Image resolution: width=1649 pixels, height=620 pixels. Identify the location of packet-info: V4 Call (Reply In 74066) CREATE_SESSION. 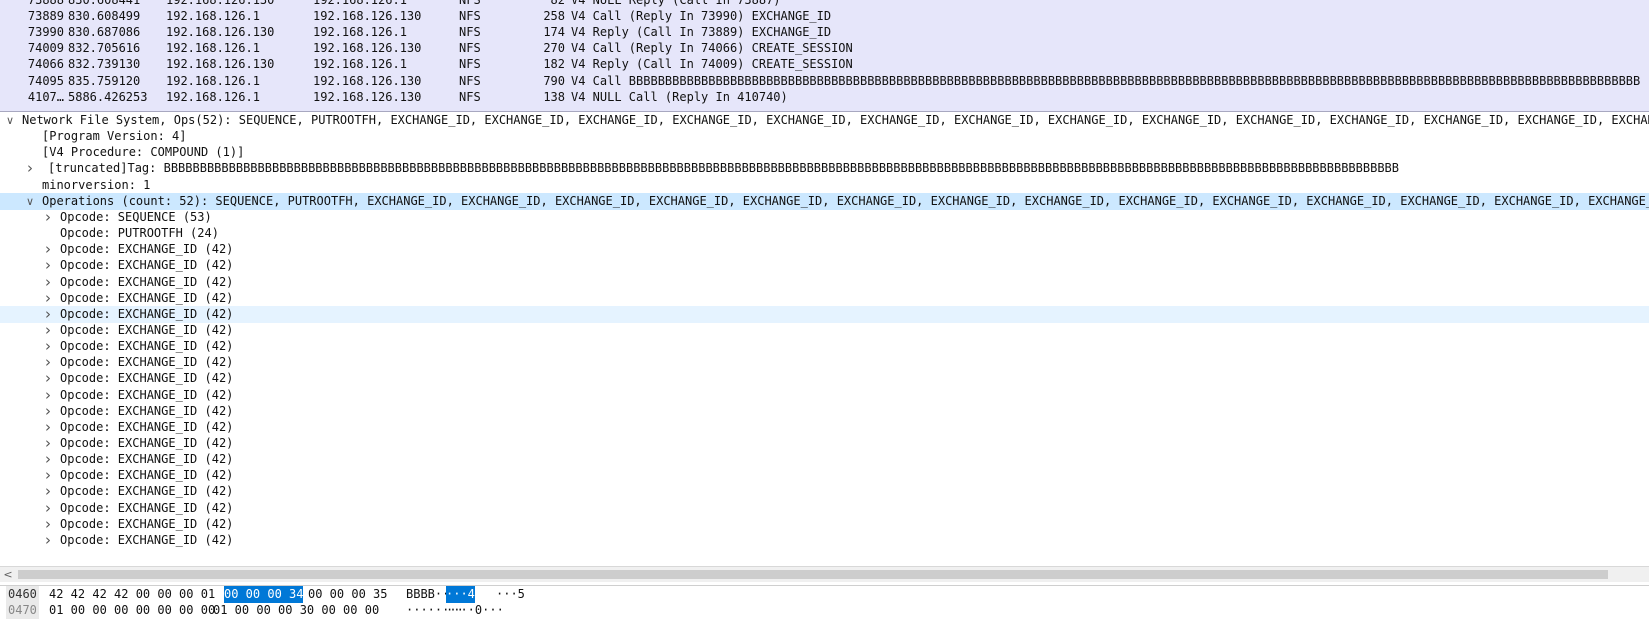
(712, 48).